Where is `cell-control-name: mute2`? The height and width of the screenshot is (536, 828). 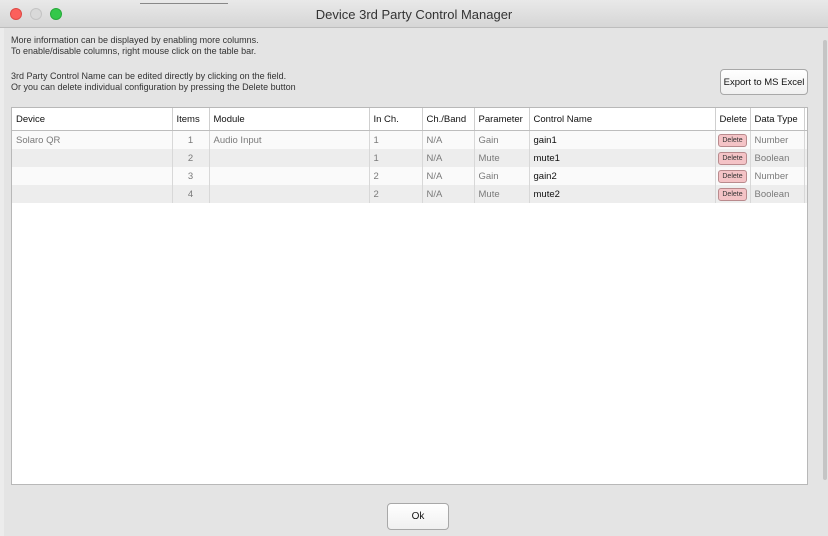
cell-control-name: mute2 is located at coordinates (622, 194).